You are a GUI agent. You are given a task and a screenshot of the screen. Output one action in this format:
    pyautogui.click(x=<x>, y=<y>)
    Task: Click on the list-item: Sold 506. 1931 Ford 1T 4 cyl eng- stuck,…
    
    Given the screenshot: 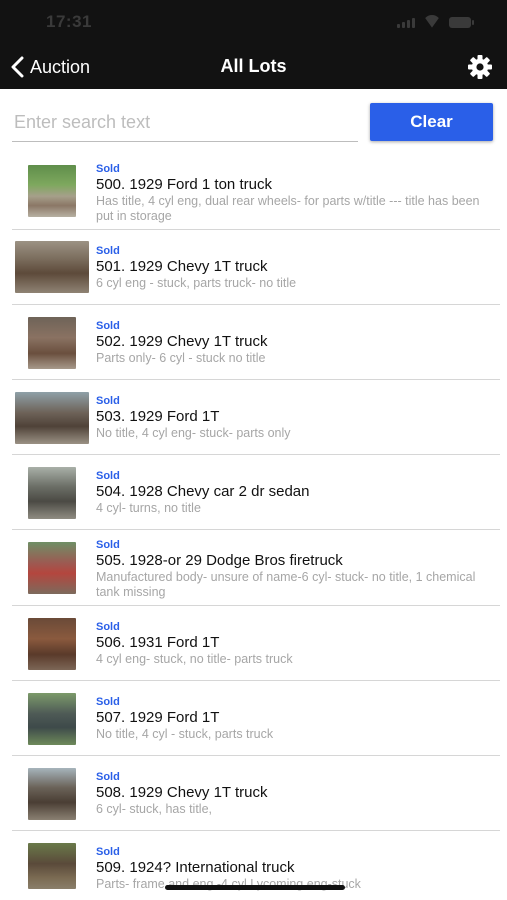 What is the action you would take?
    pyautogui.click(x=256, y=643)
    